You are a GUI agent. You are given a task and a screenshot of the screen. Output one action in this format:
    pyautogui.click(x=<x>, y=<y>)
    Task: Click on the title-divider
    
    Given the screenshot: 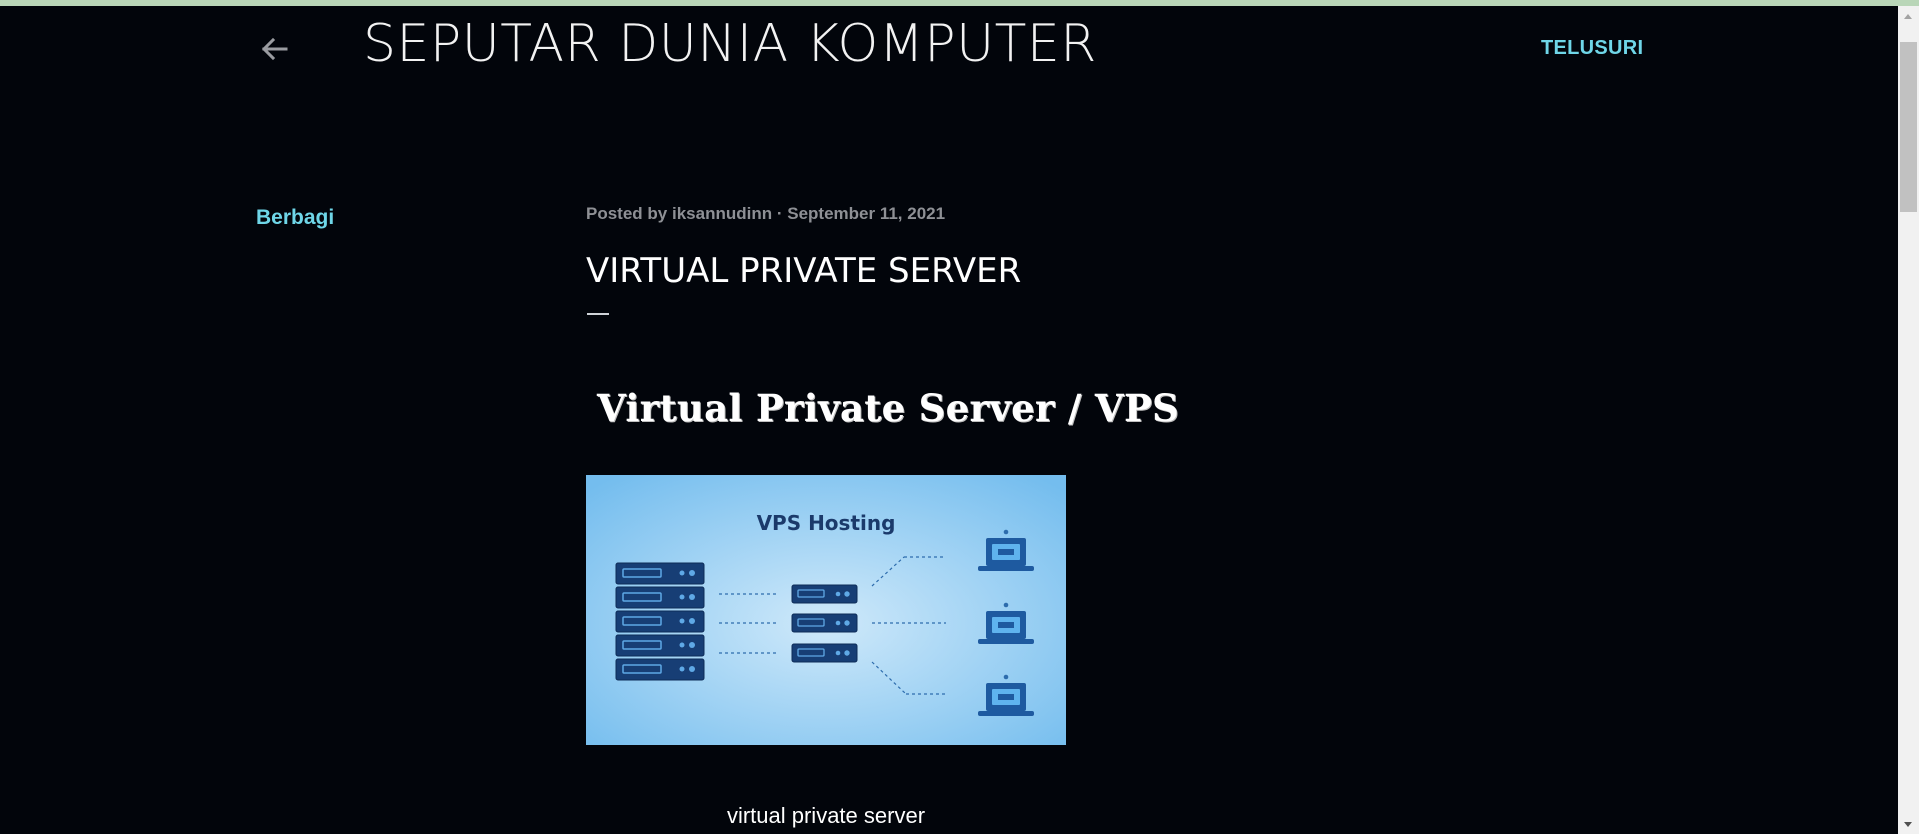 What is the action you would take?
    pyautogui.click(x=598, y=314)
    